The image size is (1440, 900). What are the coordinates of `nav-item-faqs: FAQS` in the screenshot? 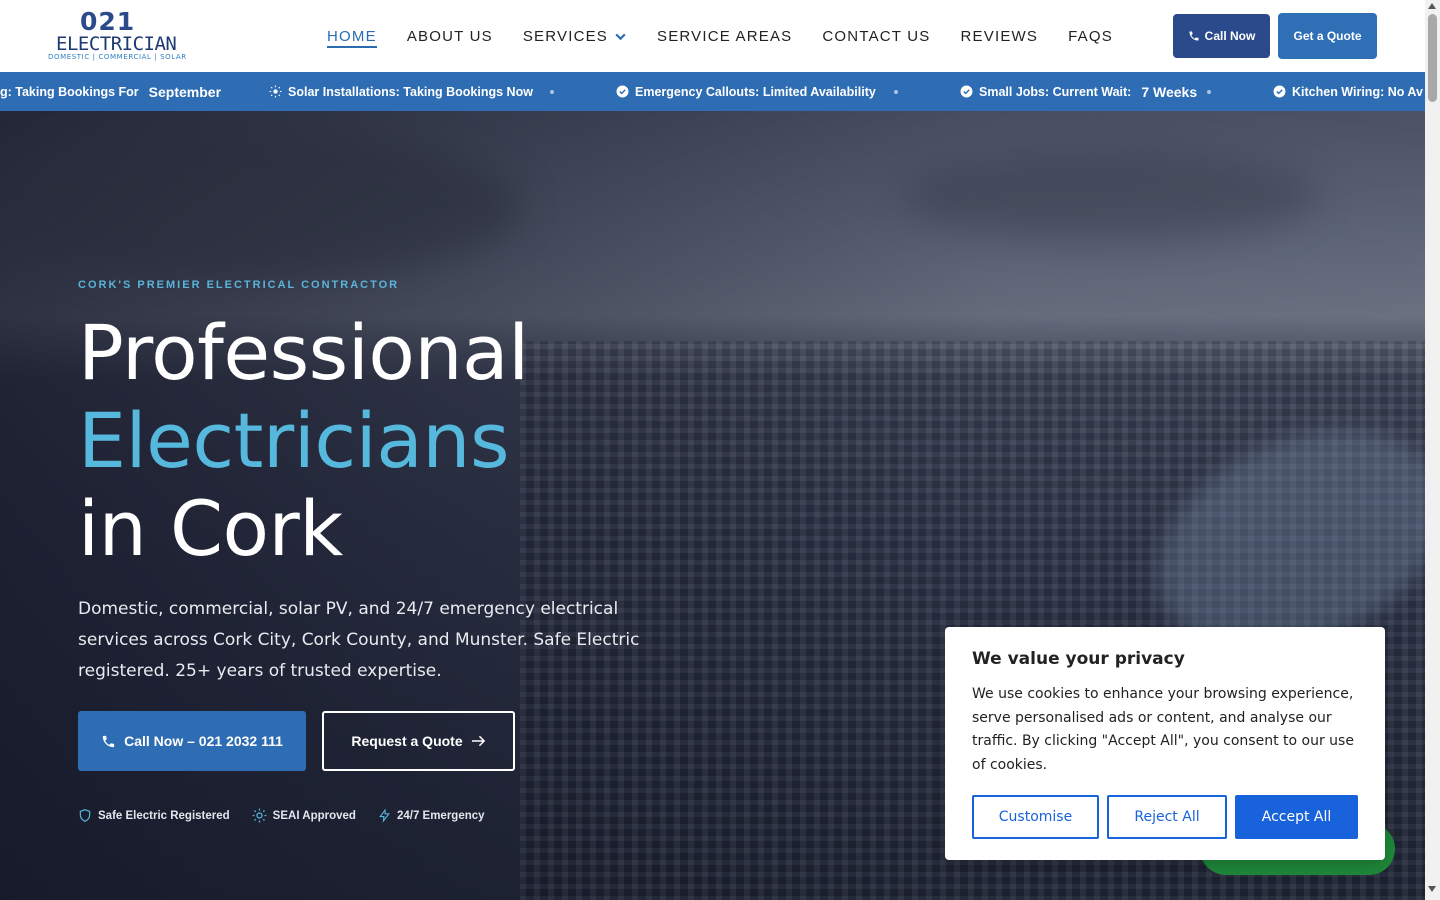 It's located at (1090, 36).